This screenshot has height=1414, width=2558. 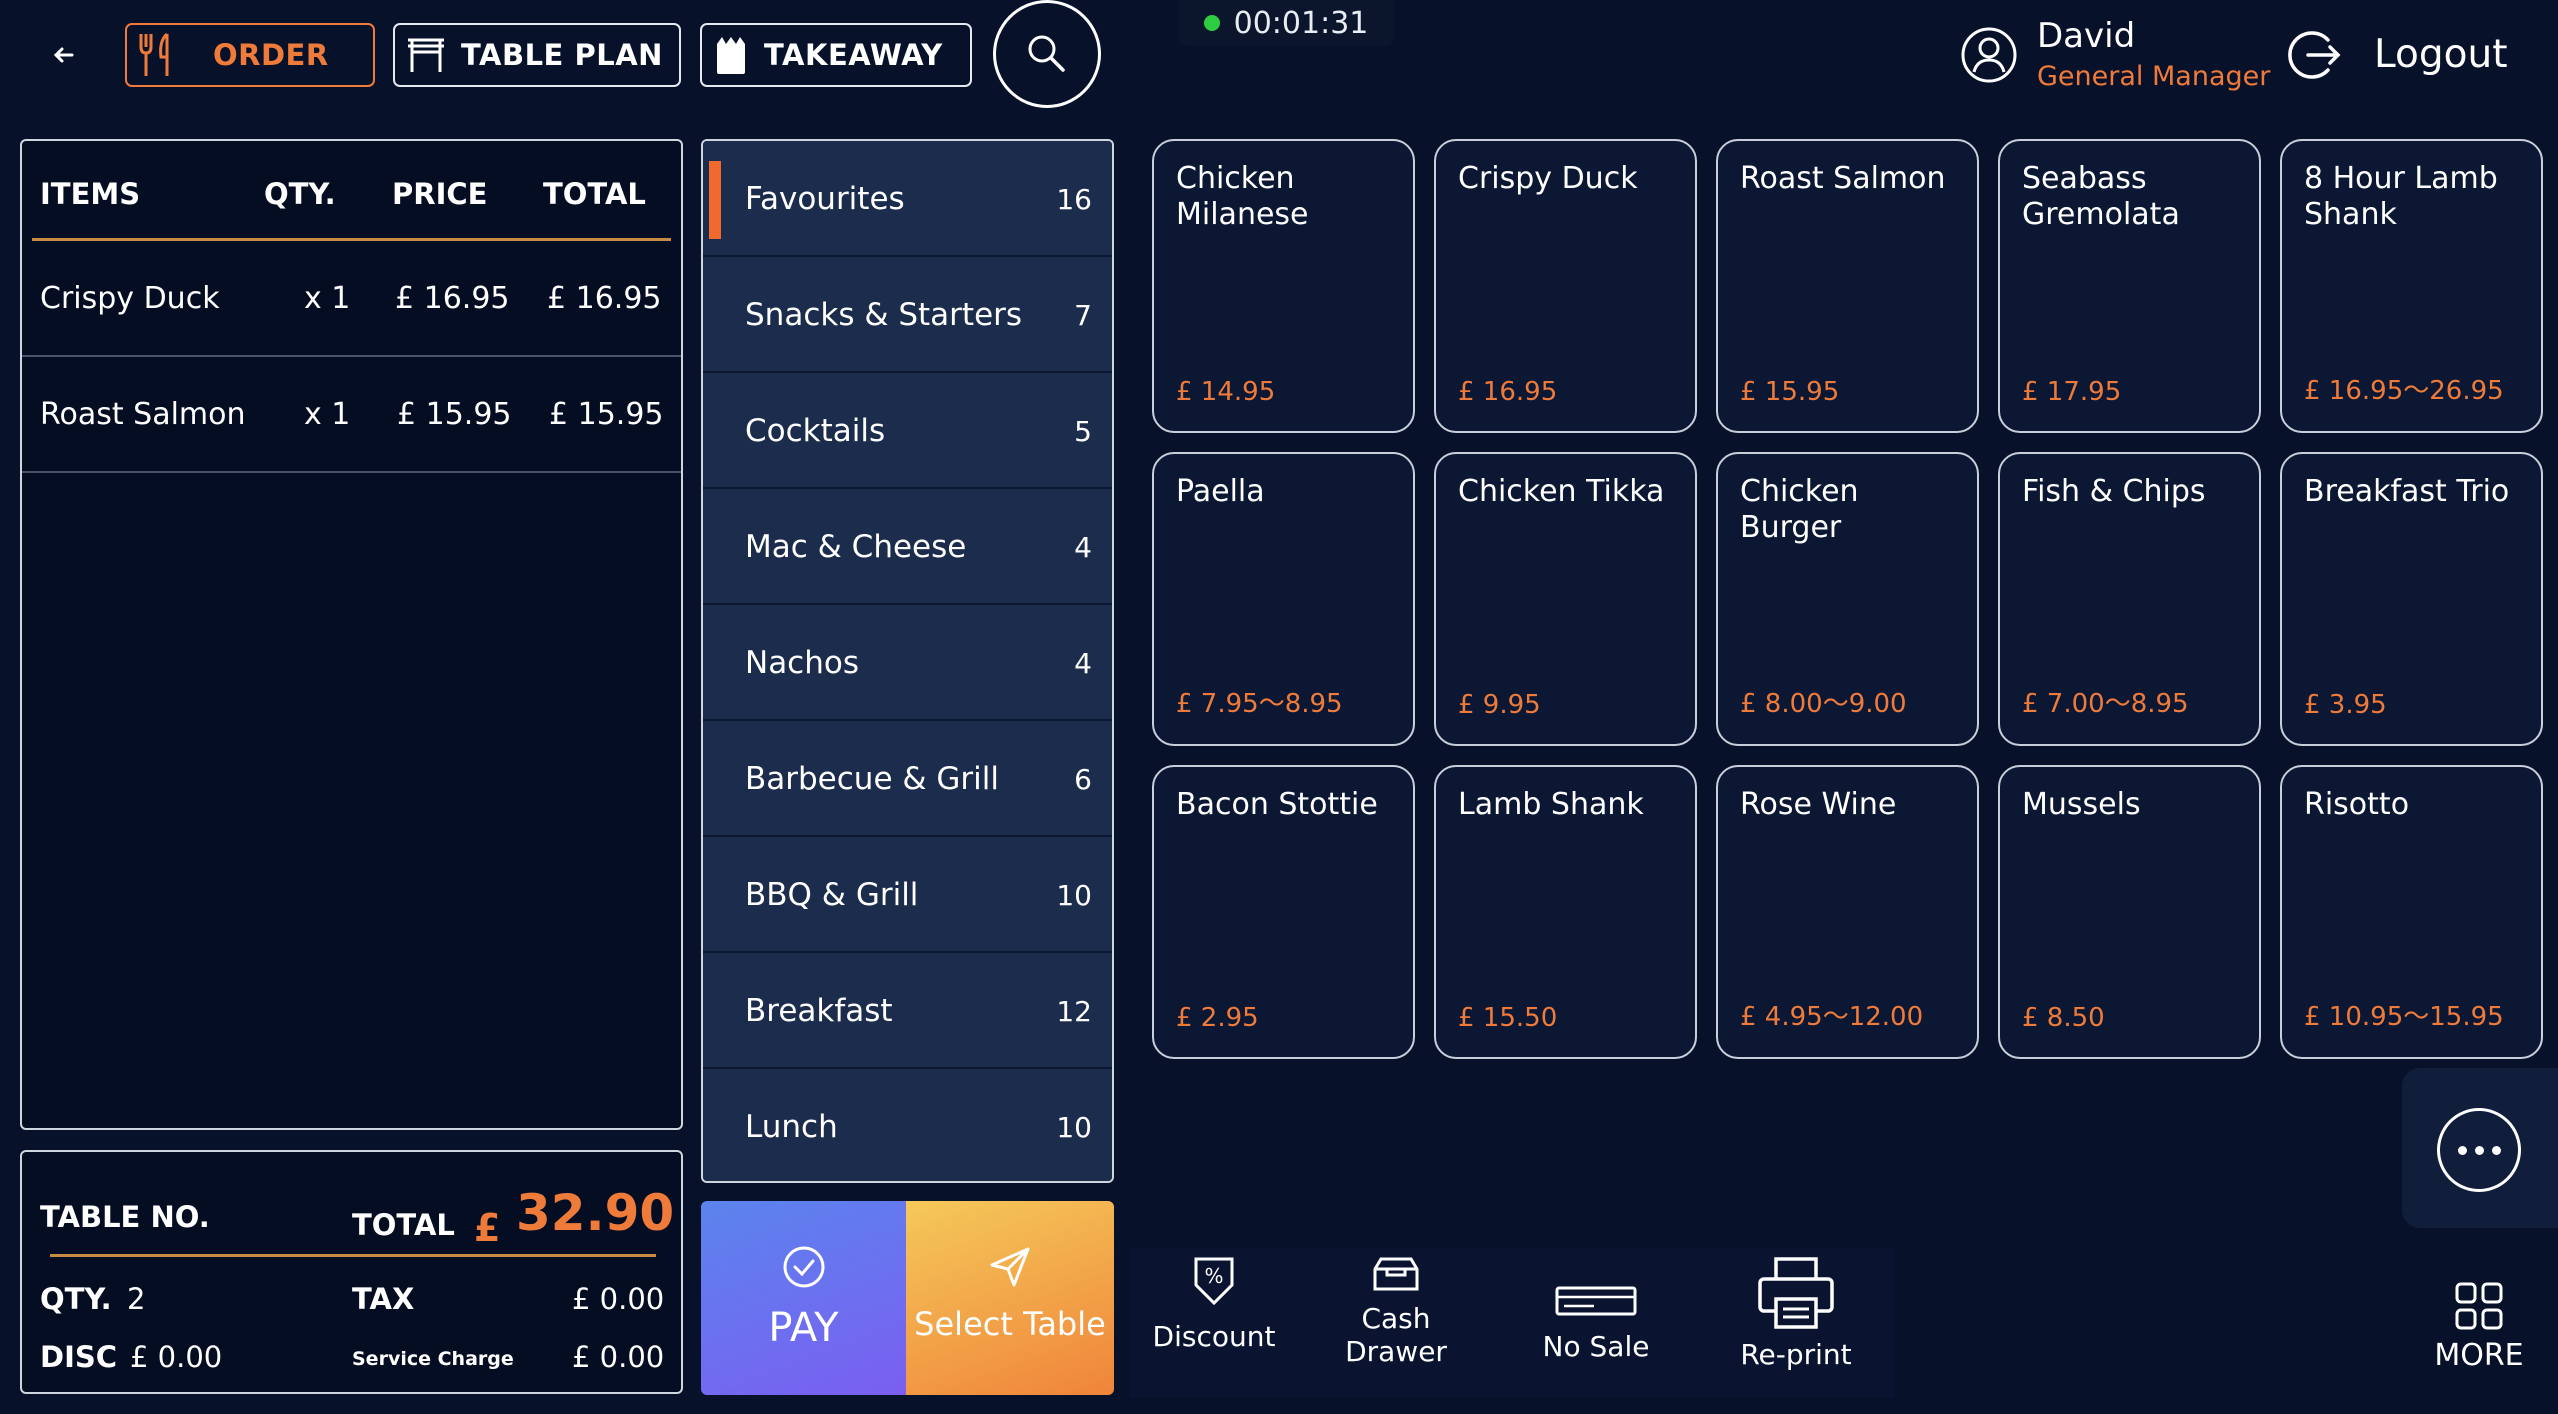 I want to click on row-price: £ 15.95, so click(x=454, y=414).